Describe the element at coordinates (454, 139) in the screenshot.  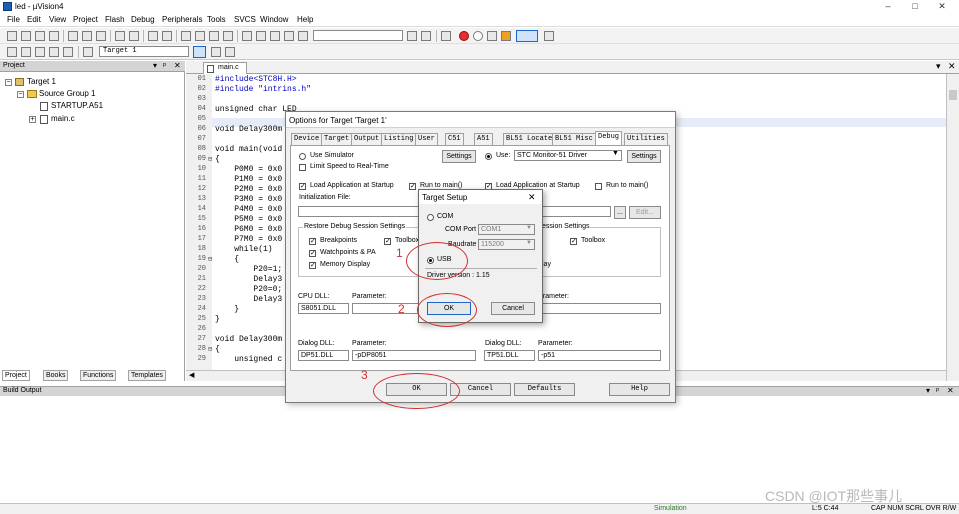
I see `tab-c51: C51` at that location.